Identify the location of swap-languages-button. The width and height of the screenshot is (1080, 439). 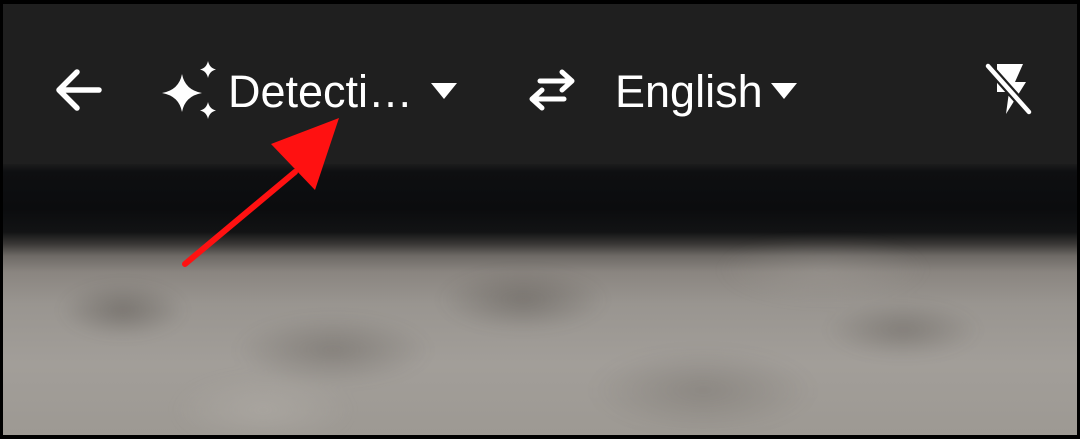
(552, 92).